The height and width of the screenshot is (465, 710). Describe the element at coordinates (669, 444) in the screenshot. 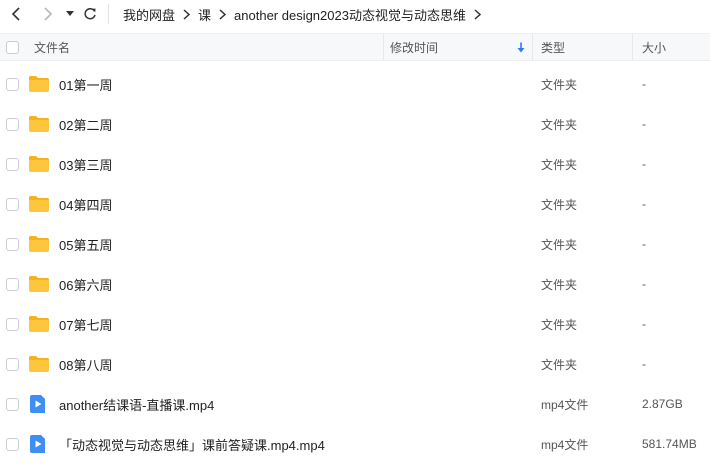

I see `file-size: 581.74MB` at that location.